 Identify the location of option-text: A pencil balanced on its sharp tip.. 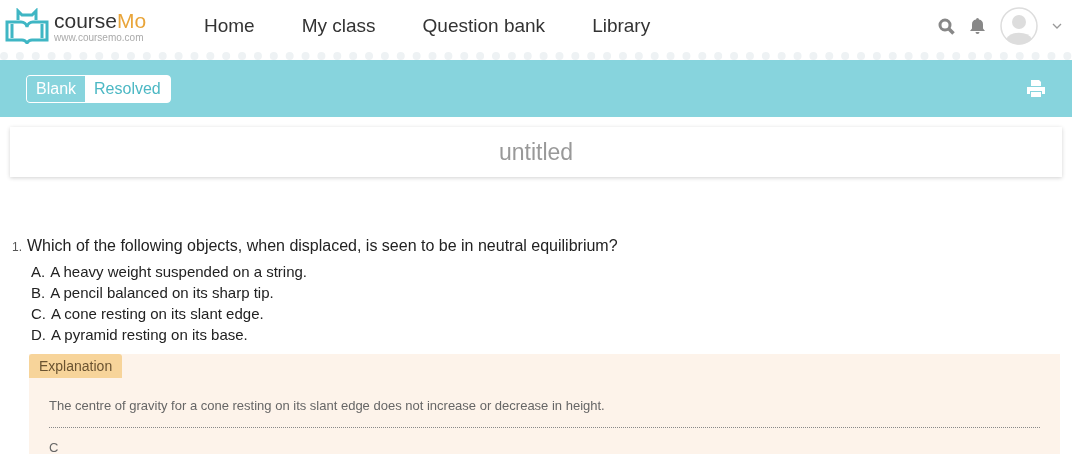
(162, 293).